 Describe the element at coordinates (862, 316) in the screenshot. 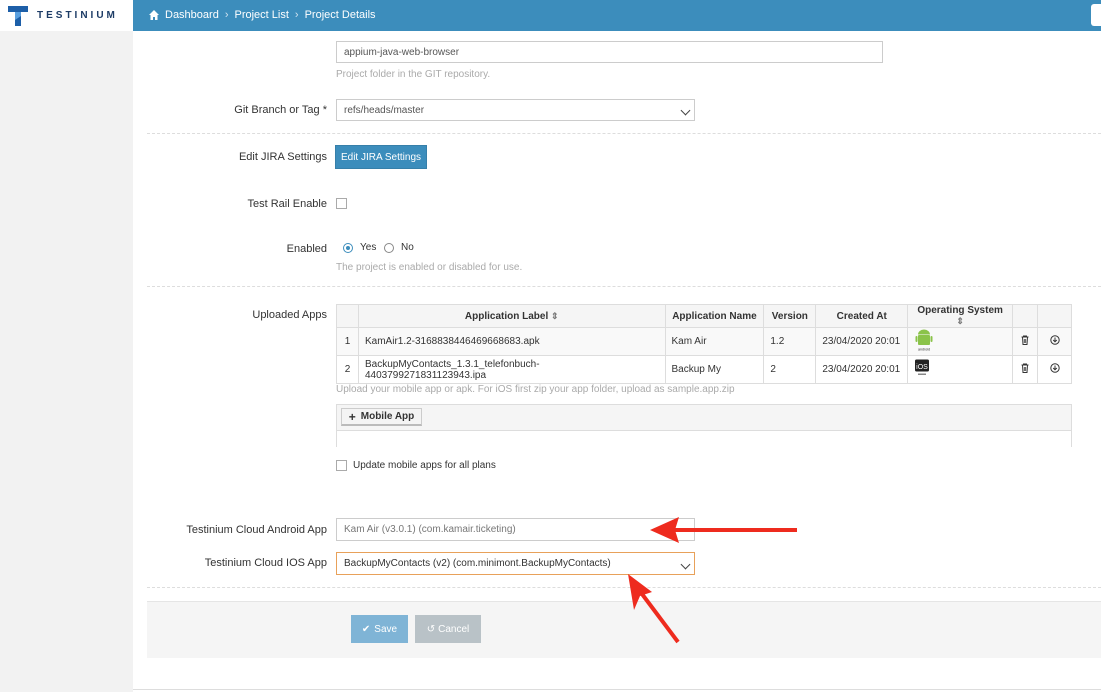

I see `column-header-created-at: Created At` at that location.